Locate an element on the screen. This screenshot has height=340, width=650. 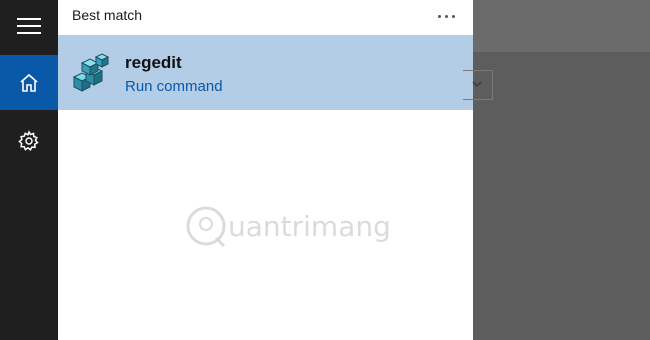
home-icon is located at coordinates (29, 82).